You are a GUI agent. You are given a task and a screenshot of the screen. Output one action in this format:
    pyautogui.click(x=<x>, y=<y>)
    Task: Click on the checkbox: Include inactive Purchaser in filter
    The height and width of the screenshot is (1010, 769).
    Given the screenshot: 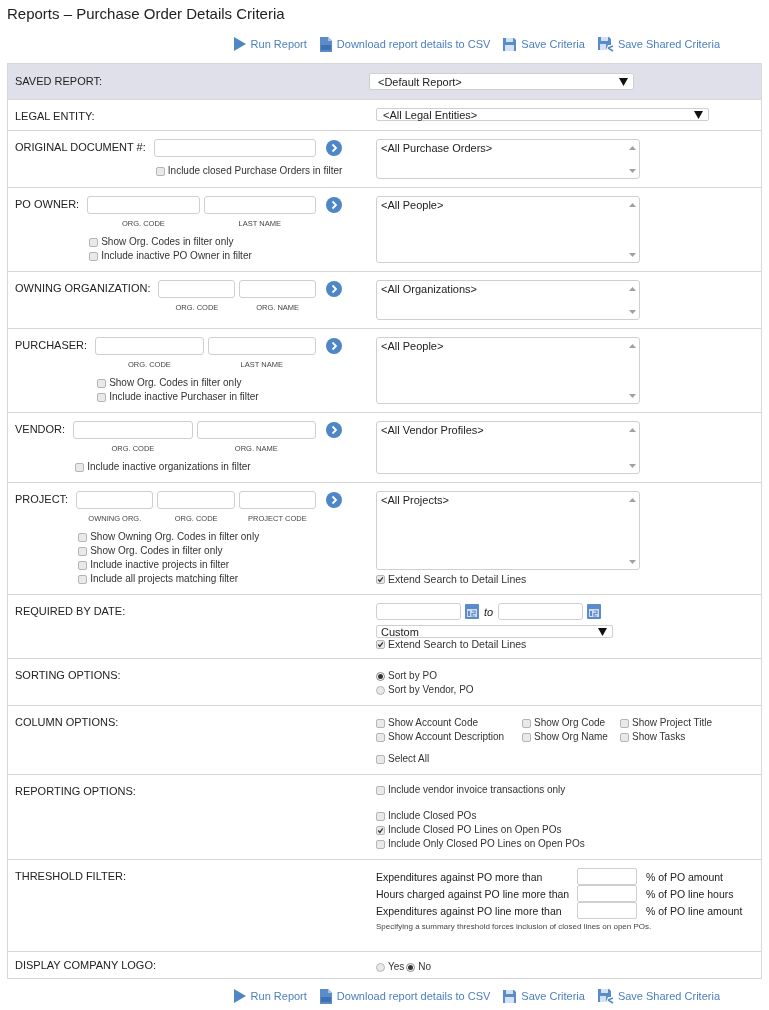 What is the action you would take?
    pyautogui.click(x=178, y=397)
    